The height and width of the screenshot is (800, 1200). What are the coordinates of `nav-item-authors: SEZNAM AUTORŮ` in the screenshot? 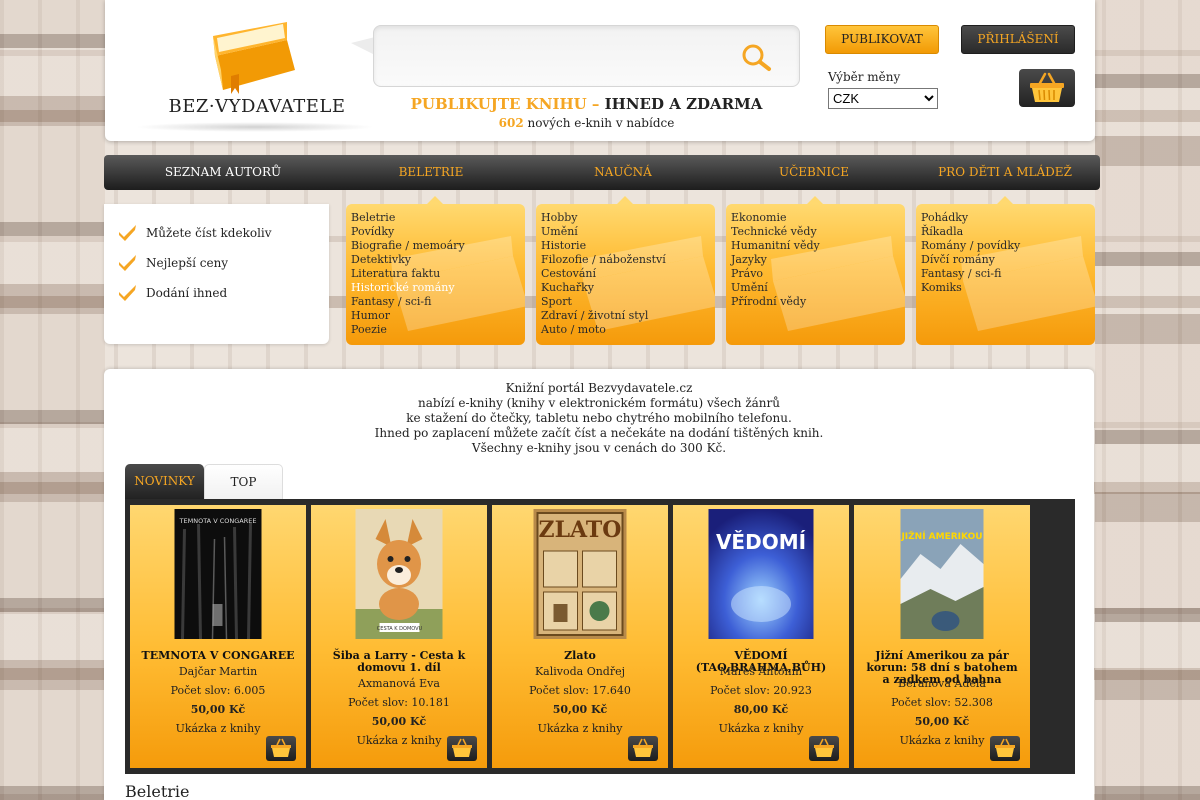 It's located at (223, 172).